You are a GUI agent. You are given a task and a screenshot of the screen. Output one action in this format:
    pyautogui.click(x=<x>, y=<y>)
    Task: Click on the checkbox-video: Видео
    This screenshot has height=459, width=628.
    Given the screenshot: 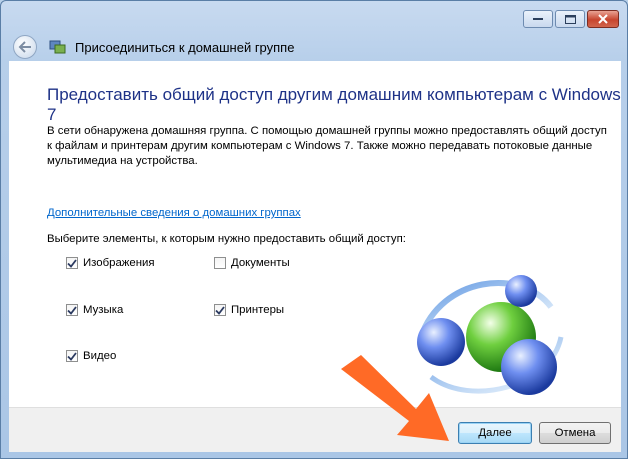 What is the action you would take?
    pyautogui.click(x=91, y=356)
    